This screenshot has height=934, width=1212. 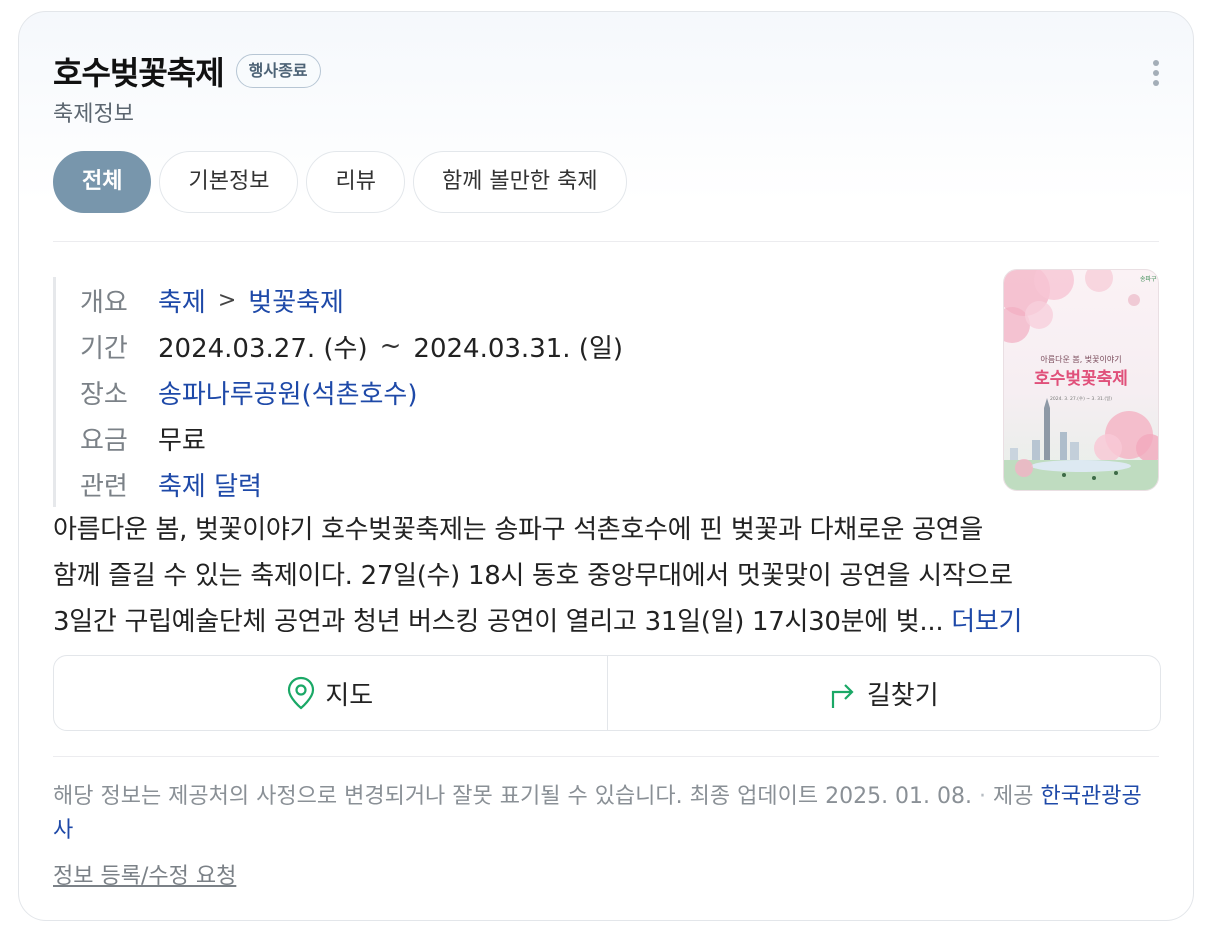 I want to click on directions-button-label: 길찾기, so click(x=902, y=695).